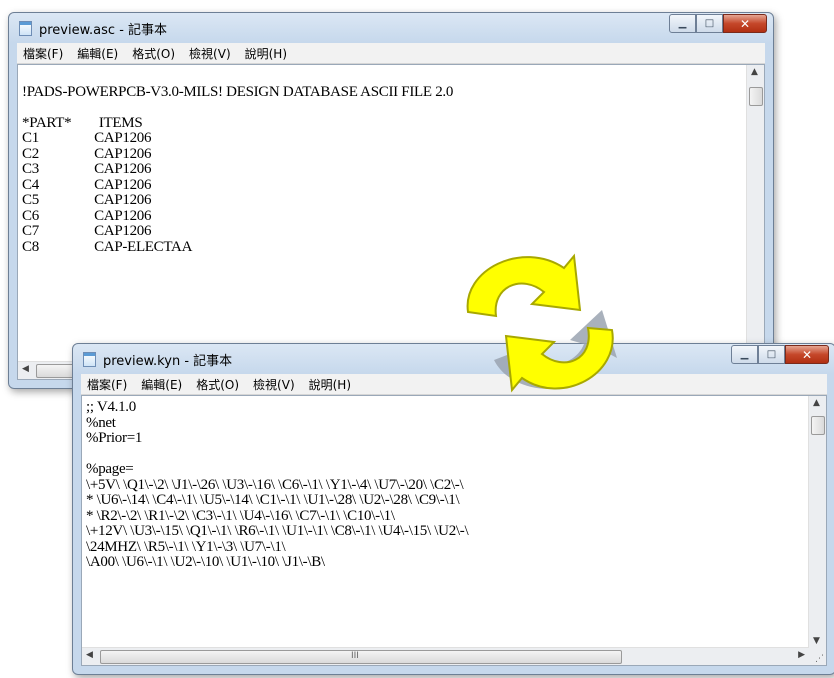 The image size is (834, 678). What do you see at coordinates (103, 30) in the screenshot?
I see `window-title: preview.asc - 記事本` at bounding box center [103, 30].